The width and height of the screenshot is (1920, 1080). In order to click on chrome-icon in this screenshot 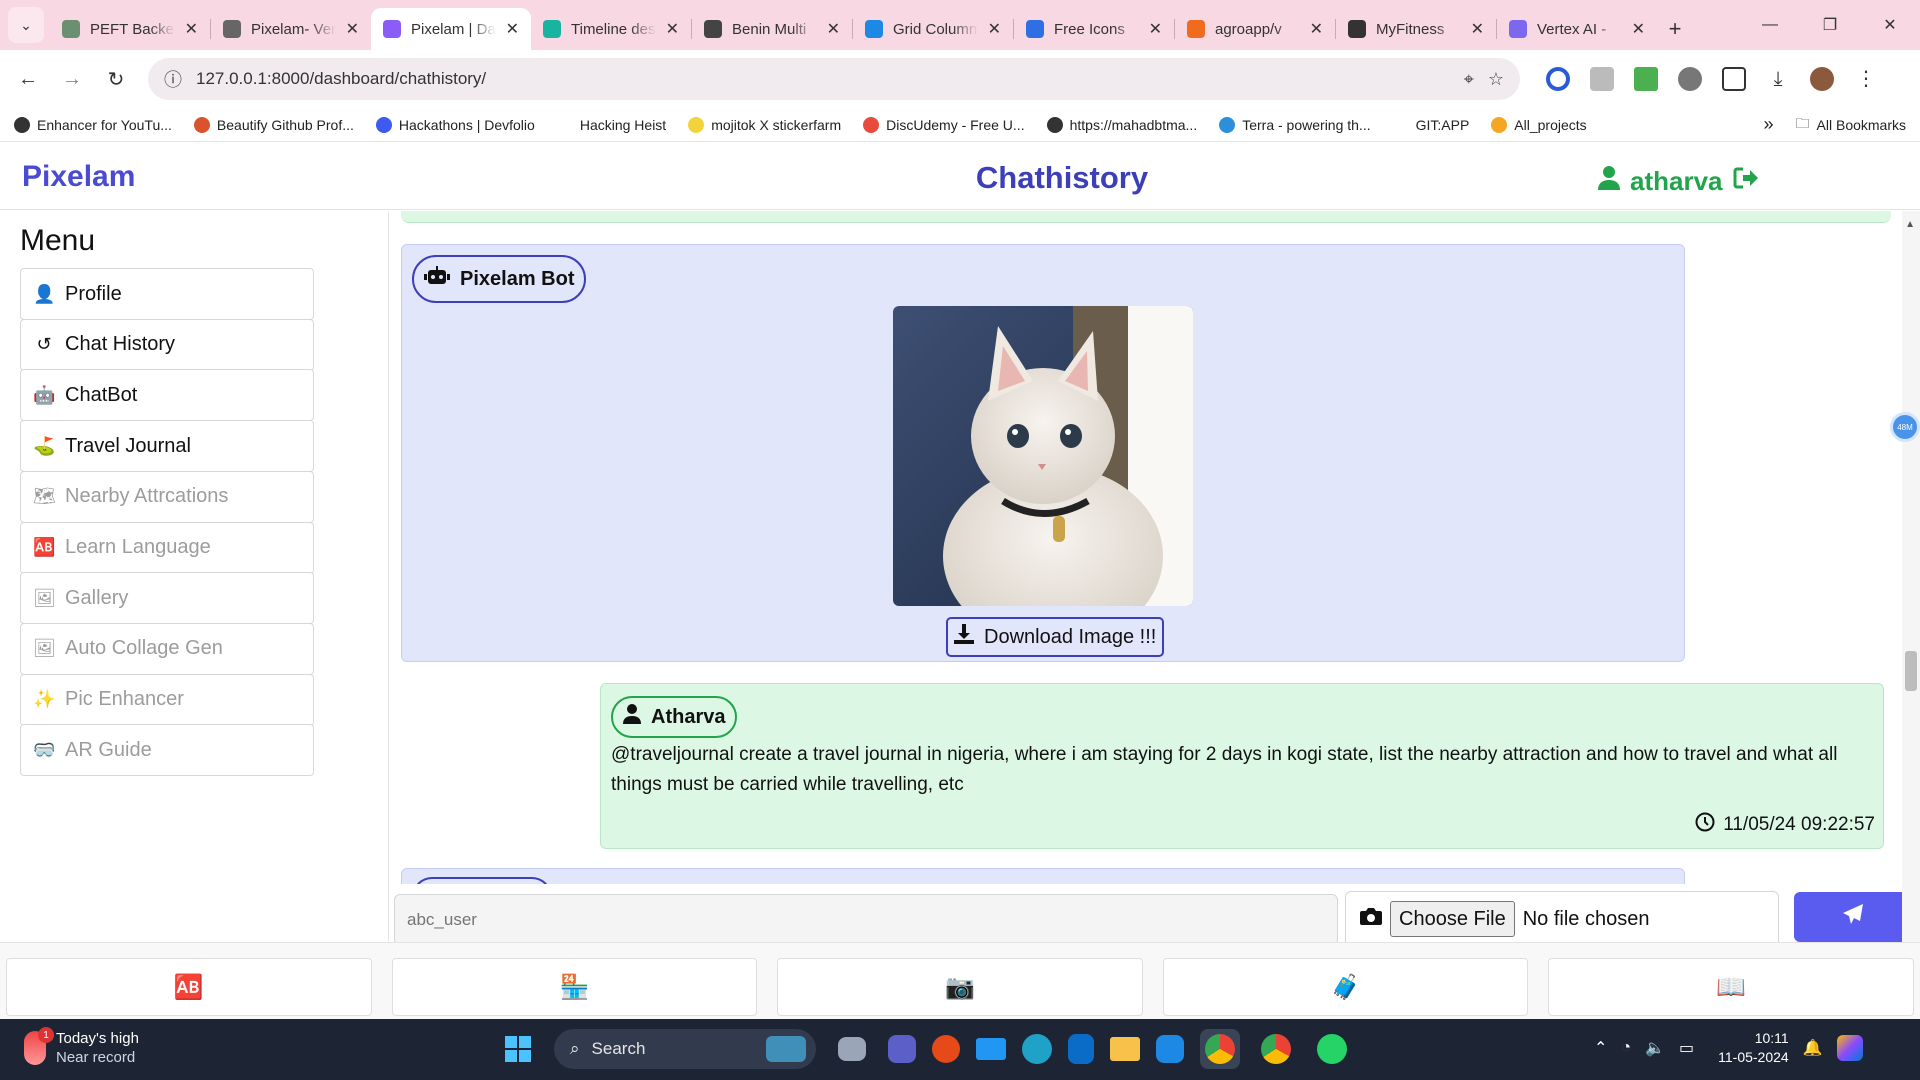, I will do `click(1220, 1049)`.